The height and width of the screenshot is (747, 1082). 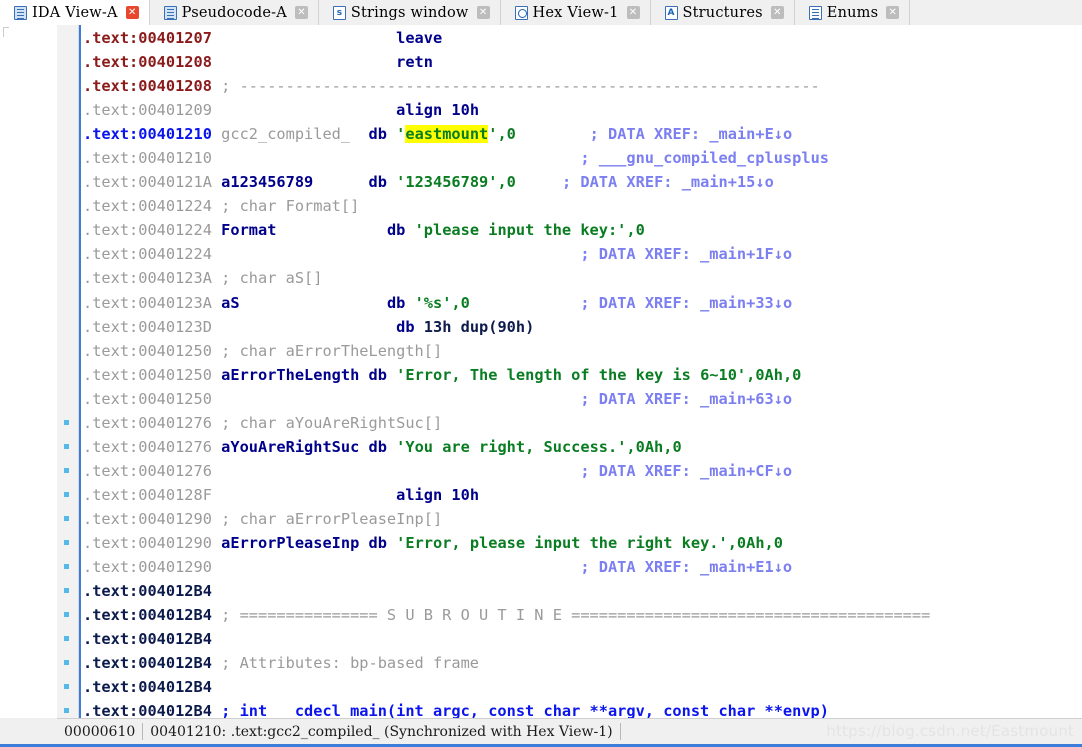 What do you see at coordinates (414, 62) in the screenshot?
I see `mnemonic: retn` at bounding box center [414, 62].